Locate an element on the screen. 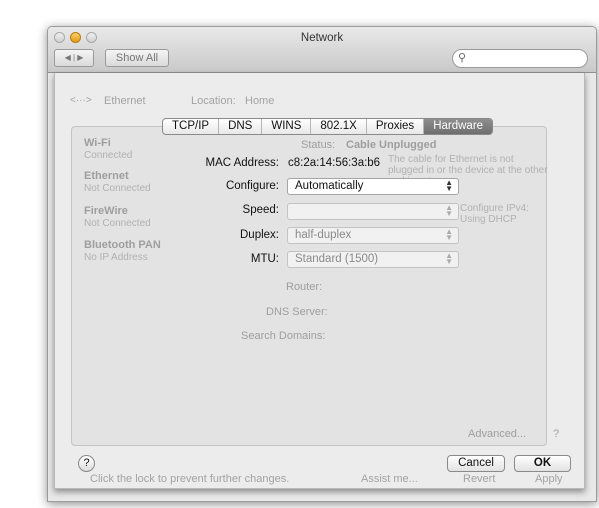  sidebar-bluetooth-status: No IP Address is located at coordinates (116, 257).